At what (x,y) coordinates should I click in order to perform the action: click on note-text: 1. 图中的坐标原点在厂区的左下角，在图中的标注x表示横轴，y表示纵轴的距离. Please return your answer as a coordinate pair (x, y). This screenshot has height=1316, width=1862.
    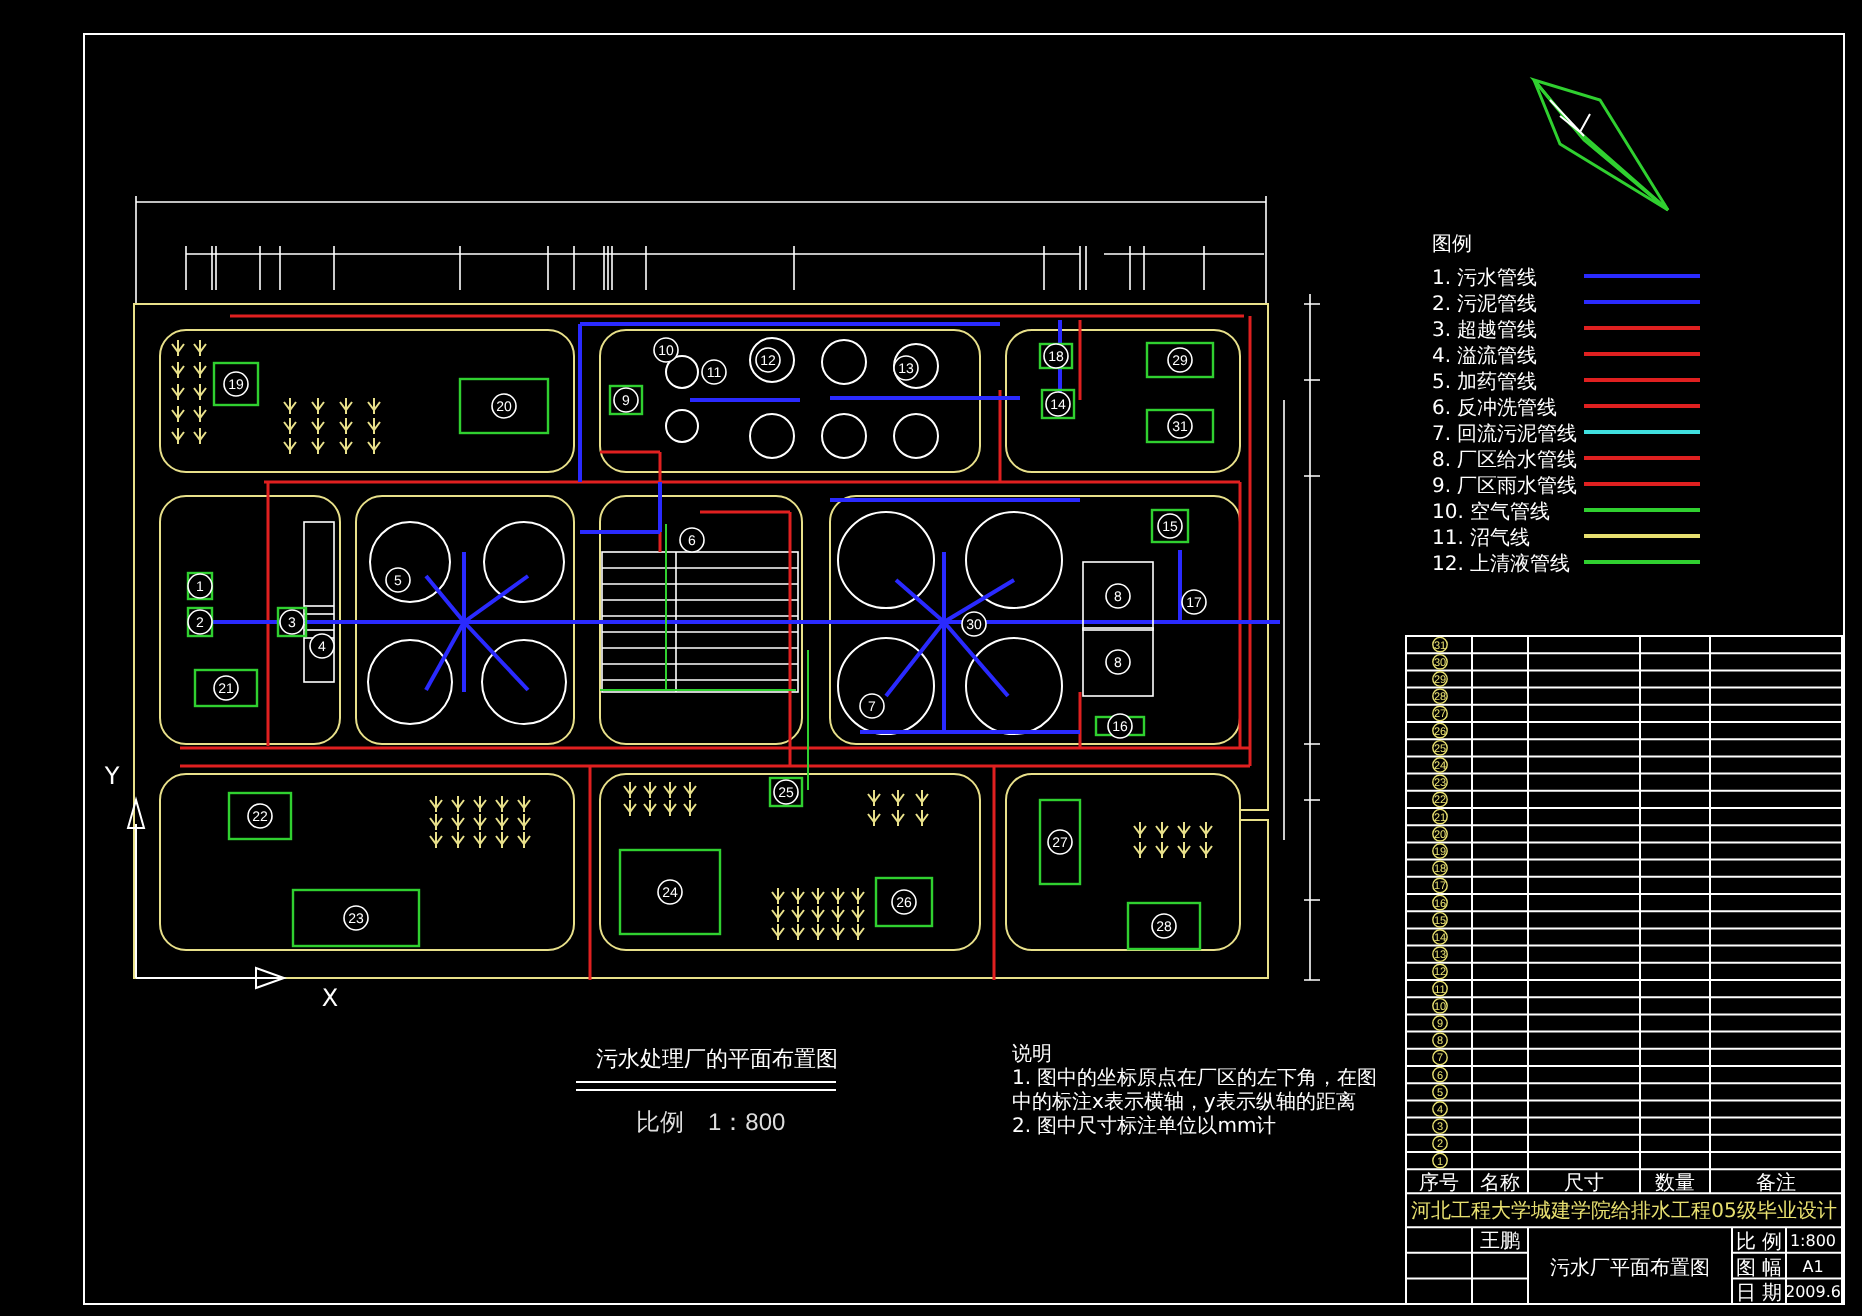
    Looking at the image, I should click on (1196, 1091).